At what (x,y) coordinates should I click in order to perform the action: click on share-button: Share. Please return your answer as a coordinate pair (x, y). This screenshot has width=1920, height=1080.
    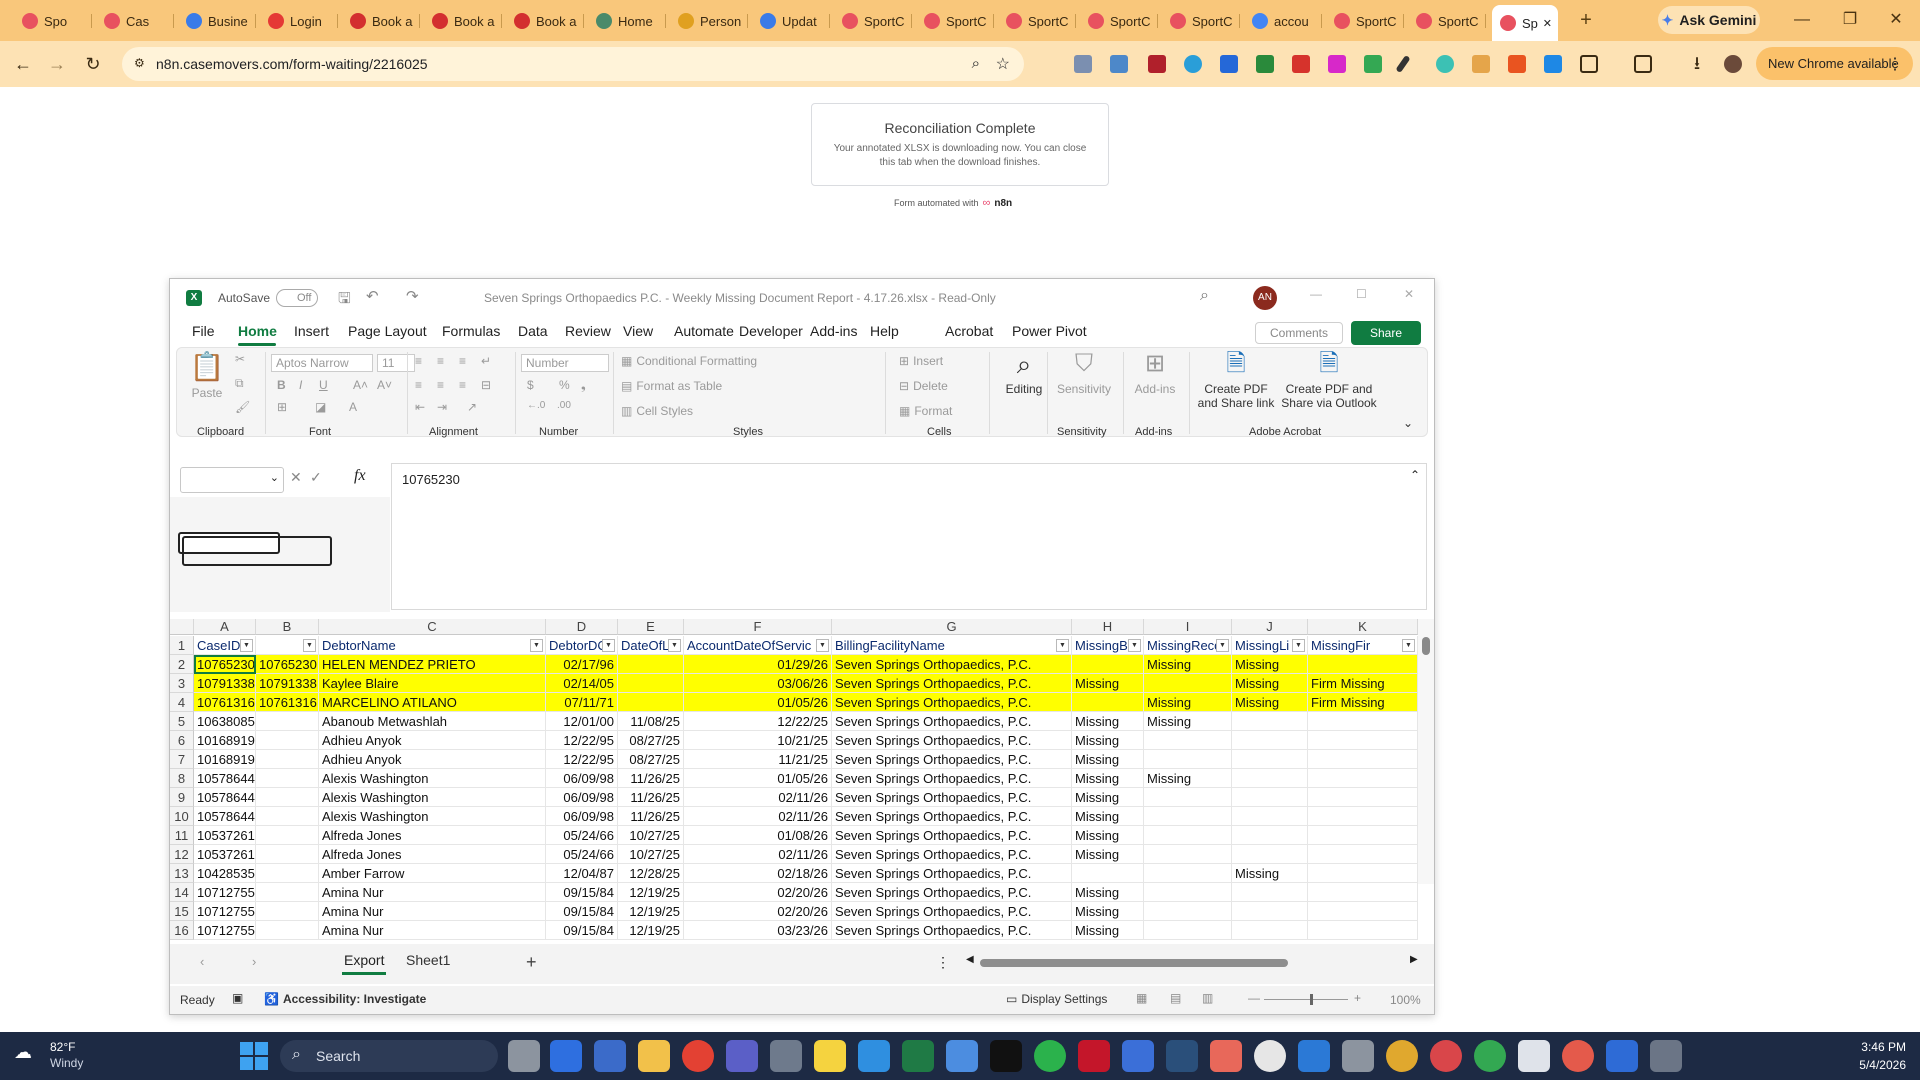
    Looking at the image, I should click on (1386, 333).